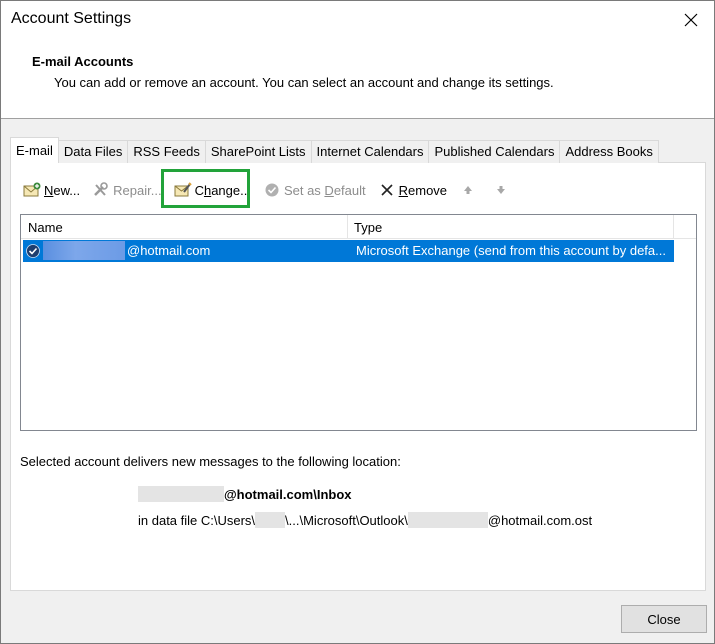 The image size is (715, 644). Describe the element at coordinates (304, 190) in the screenshot. I see `set-default-label-start: Set as` at that location.